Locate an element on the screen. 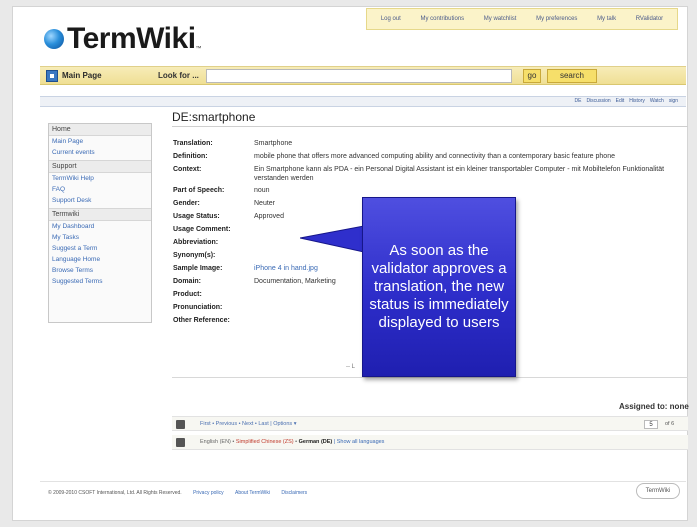  sidebar-heading-support: Support is located at coordinates (100, 166).